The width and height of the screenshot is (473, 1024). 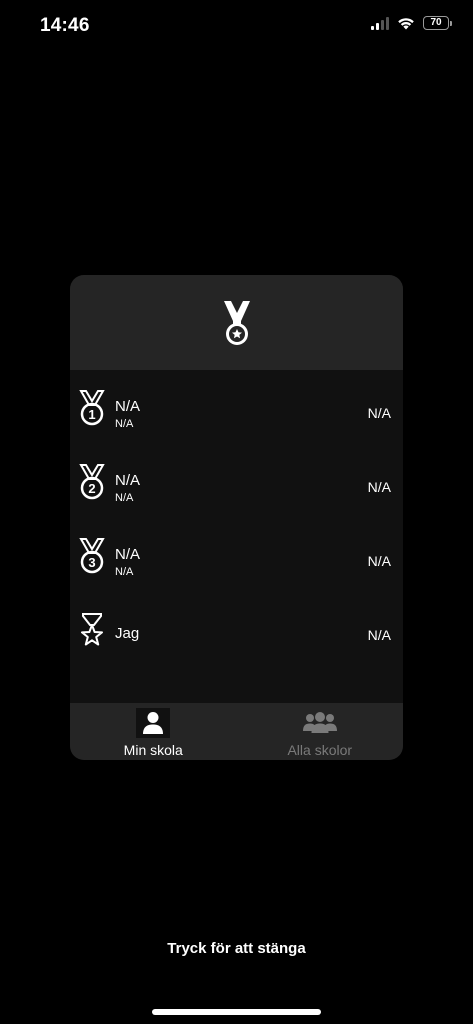 I want to click on person-icon, so click(x=153, y=723).